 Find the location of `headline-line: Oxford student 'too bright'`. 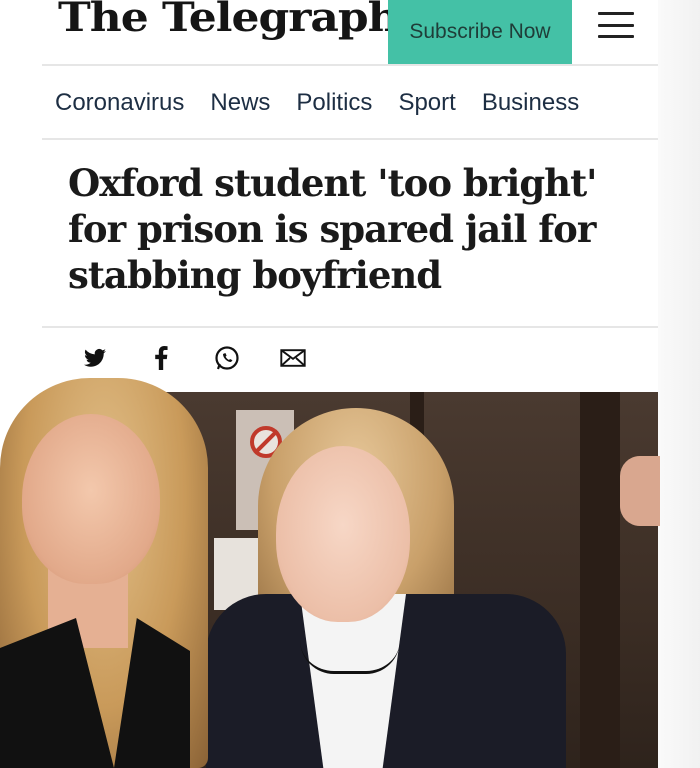

headline-line: Oxford student 'too bright' is located at coordinates (333, 183).